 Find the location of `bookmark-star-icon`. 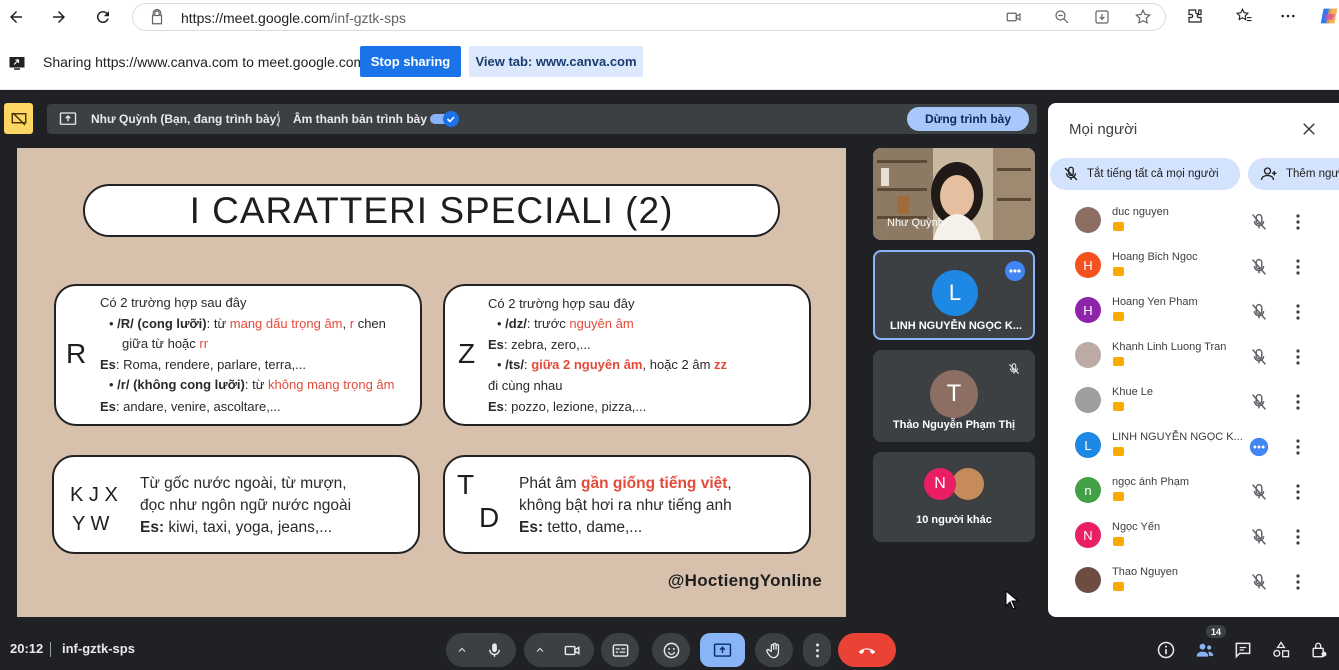

bookmark-star-icon is located at coordinates (1143, 17).